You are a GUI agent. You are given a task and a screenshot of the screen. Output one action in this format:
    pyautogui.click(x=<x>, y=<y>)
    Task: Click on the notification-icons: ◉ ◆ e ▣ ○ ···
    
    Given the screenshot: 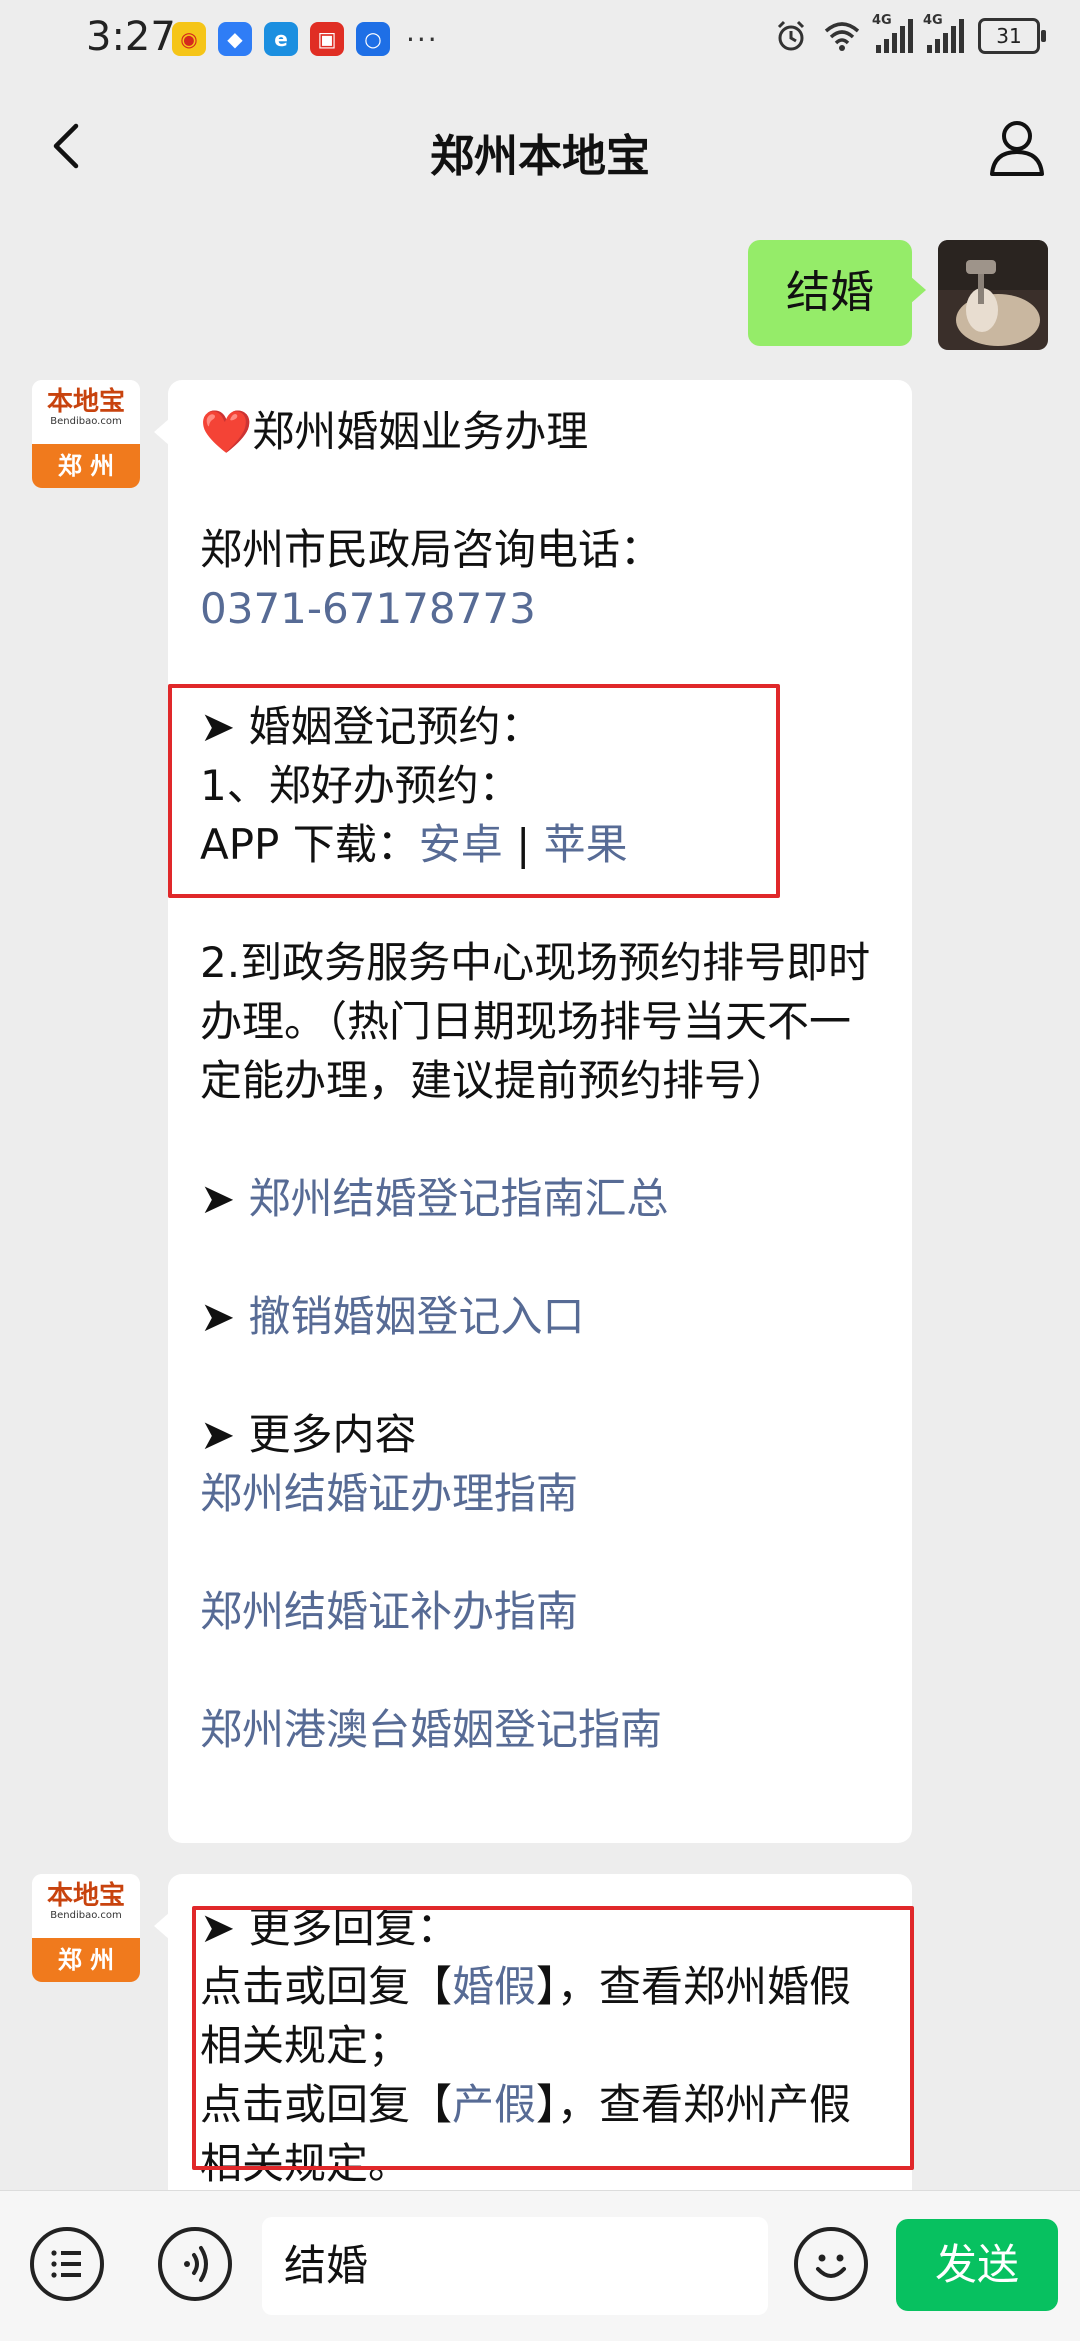 What is the action you would take?
    pyautogui.click(x=305, y=39)
    